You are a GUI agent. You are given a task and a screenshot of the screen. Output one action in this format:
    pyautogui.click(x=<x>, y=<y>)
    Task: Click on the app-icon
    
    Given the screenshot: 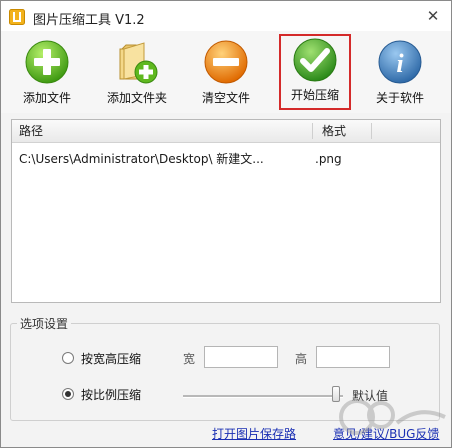 What is the action you would take?
    pyautogui.click(x=17, y=17)
    